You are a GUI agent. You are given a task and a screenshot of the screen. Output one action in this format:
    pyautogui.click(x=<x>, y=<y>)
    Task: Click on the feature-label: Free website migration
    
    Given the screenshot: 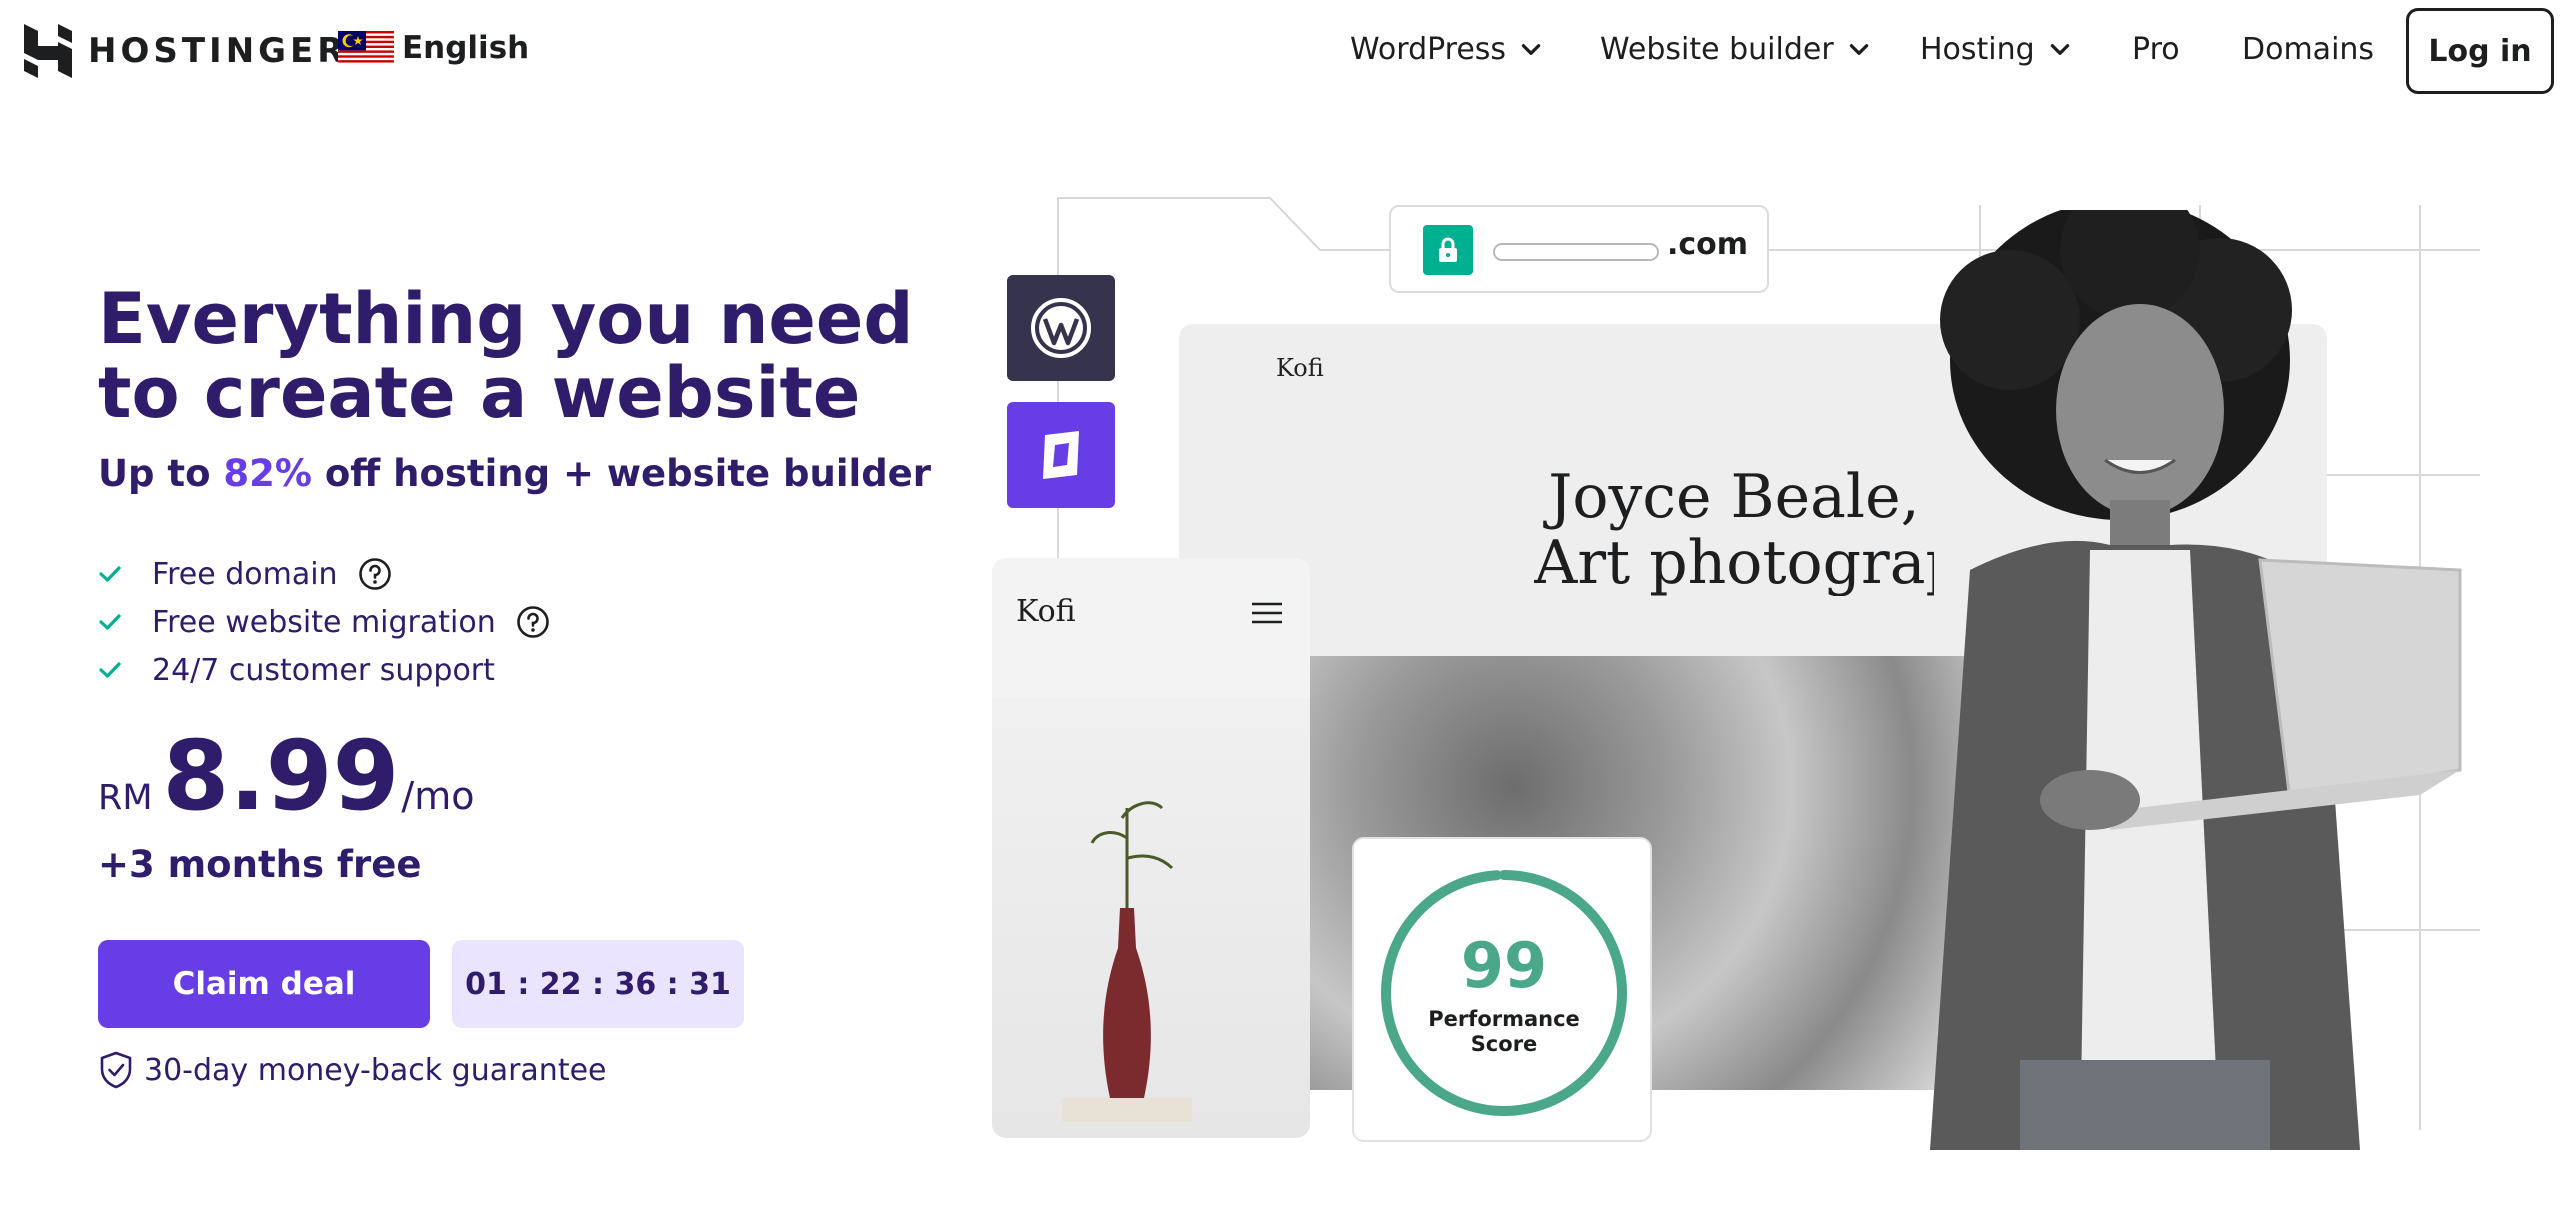 What is the action you would take?
    pyautogui.click(x=324, y=622)
    